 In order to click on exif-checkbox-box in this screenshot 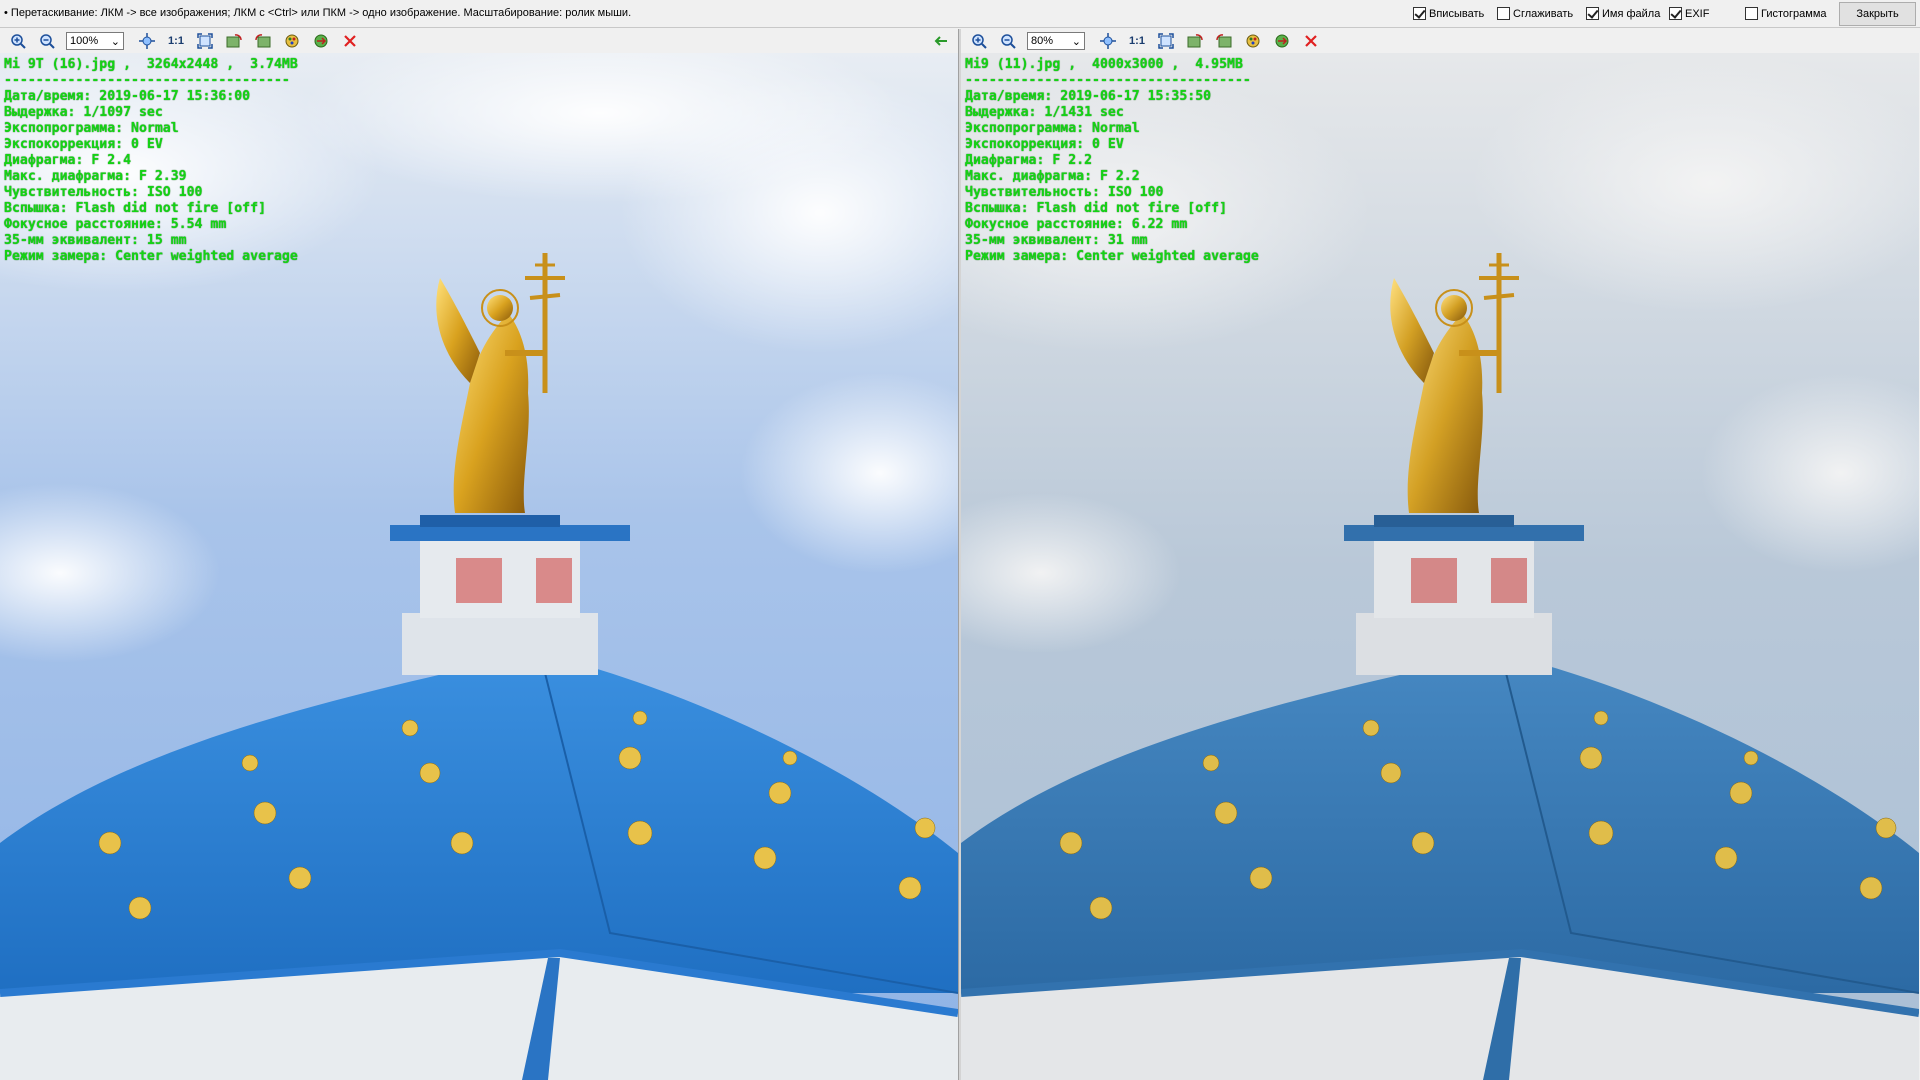, I will do `click(1675, 13)`.